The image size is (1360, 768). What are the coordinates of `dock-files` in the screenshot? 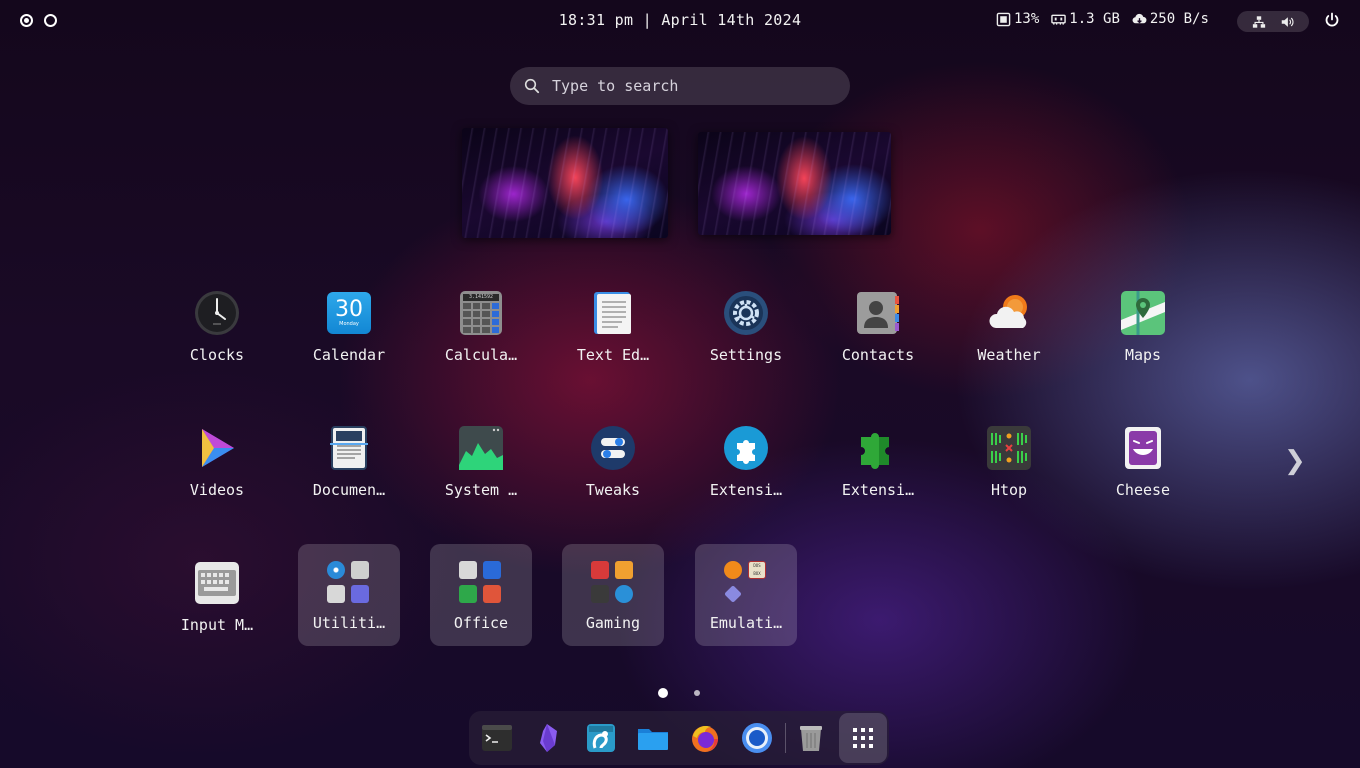 It's located at (653, 738).